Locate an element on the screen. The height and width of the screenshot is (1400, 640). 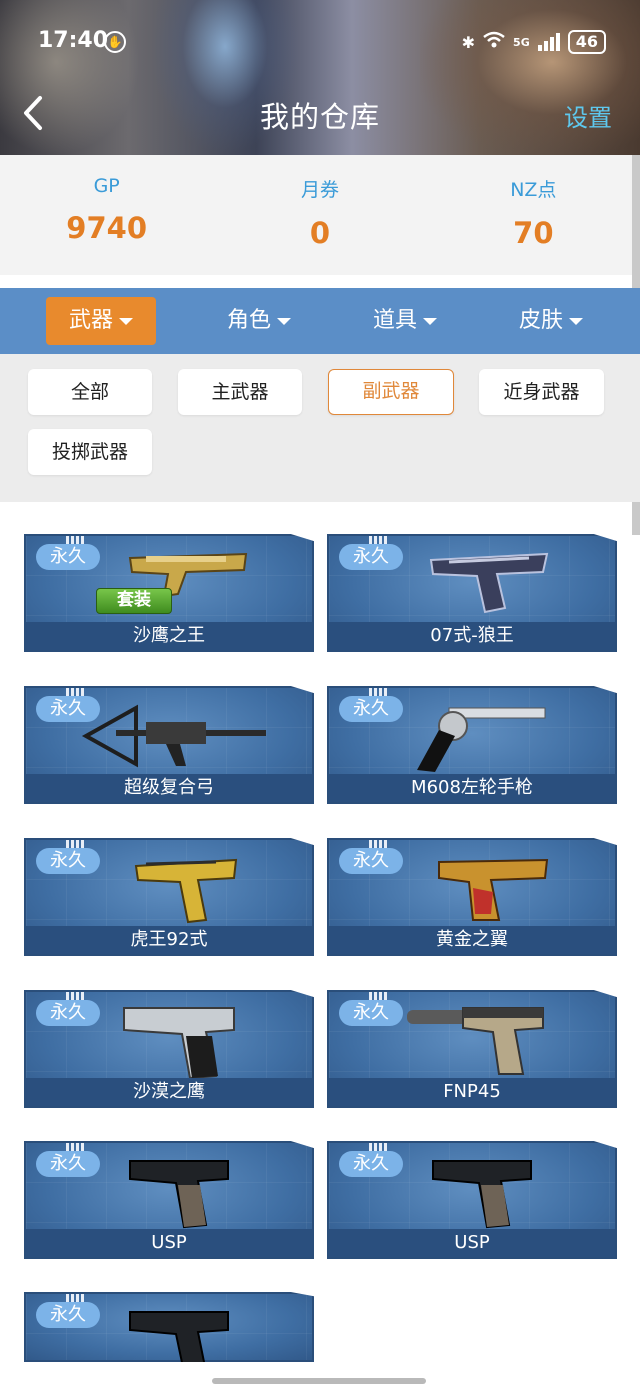
bluetooth-icon: ✱ is located at coordinates (468, 42).